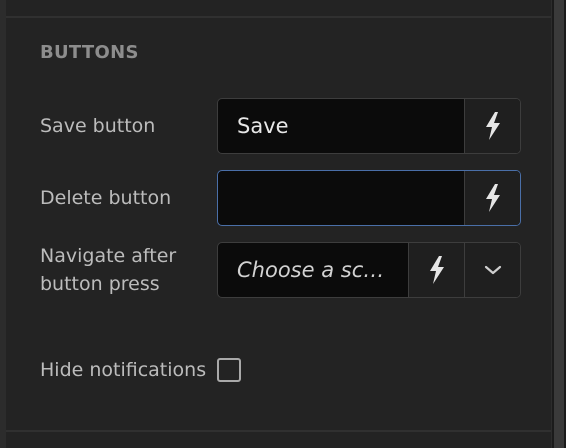 Image resolution: width=566 pixels, height=448 pixels. I want to click on navigate-label-line2: button press, so click(100, 284).